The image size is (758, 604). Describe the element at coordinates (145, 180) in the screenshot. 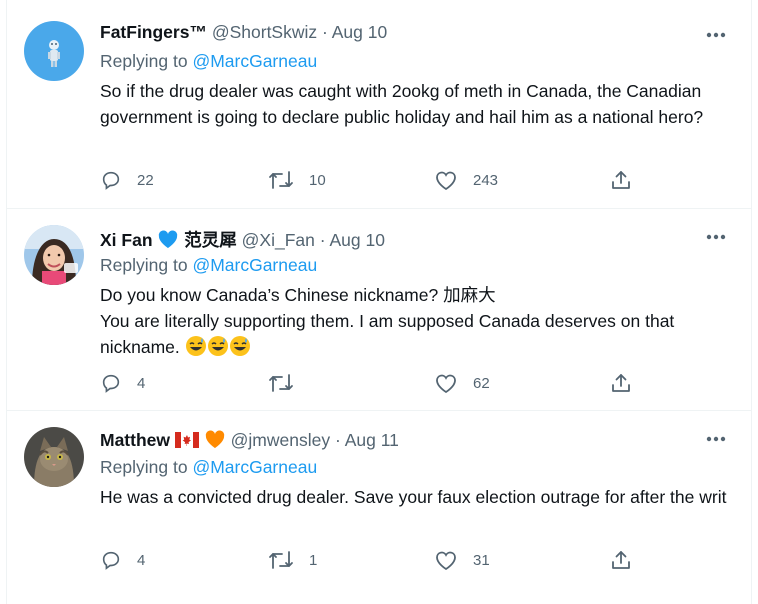

I see `reply-count: 22` at that location.